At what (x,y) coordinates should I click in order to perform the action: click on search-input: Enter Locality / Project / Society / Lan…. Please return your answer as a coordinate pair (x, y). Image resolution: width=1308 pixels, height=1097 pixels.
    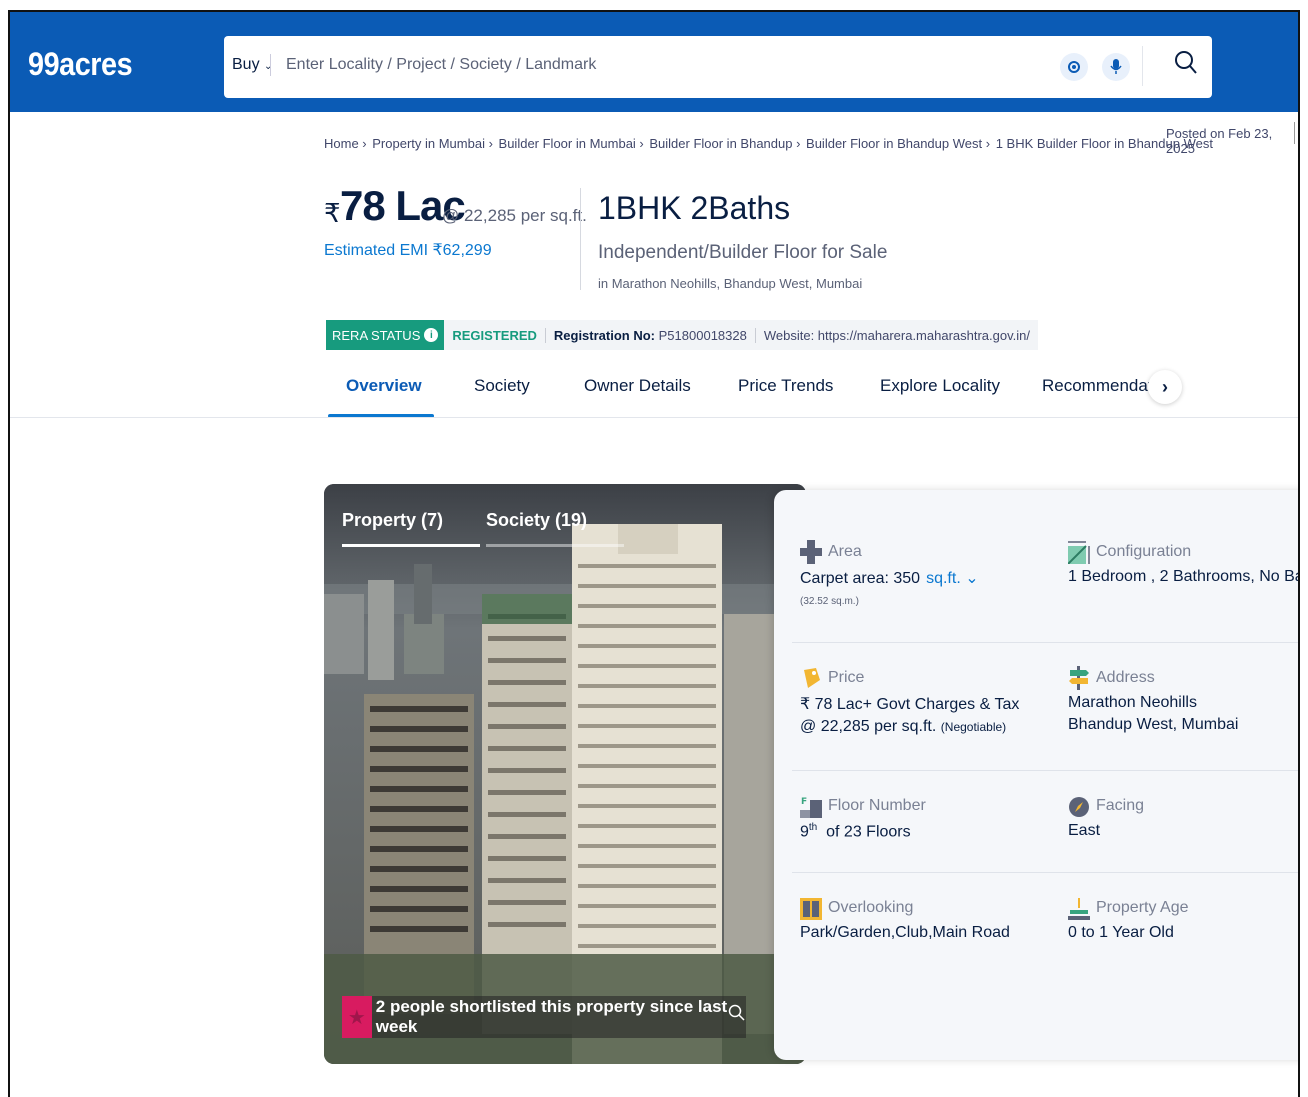
    Looking at the image, I should click on (441, 65).